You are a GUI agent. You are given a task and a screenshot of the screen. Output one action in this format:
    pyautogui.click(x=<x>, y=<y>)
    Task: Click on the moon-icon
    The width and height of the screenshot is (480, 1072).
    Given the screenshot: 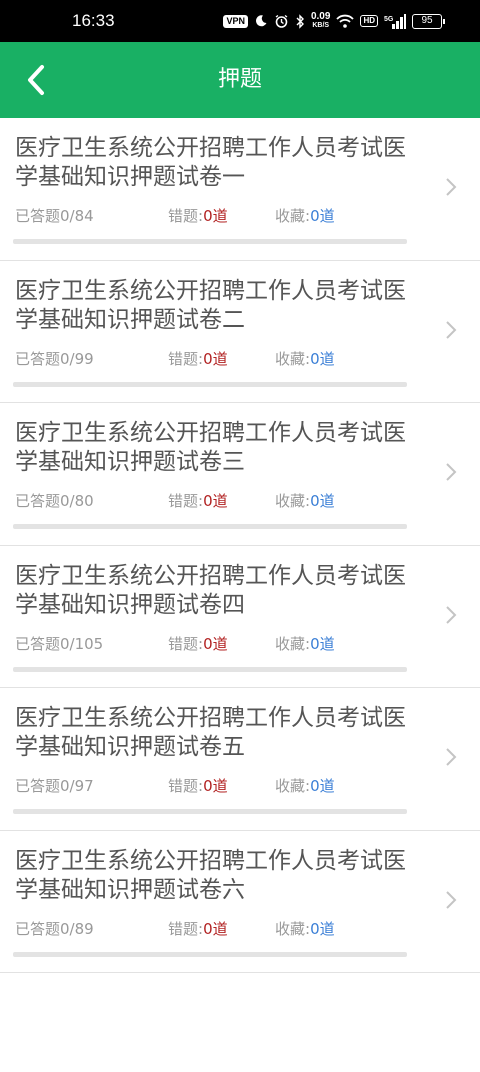 What is the action you would take?
    pyautogui.click(x=261, y=21)
    